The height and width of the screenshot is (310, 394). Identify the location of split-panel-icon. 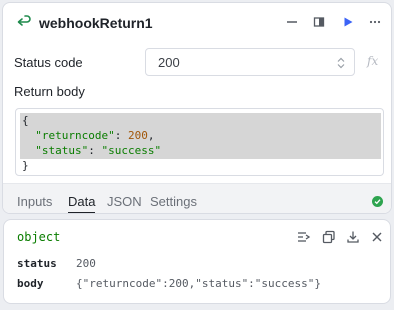
(319, 22).